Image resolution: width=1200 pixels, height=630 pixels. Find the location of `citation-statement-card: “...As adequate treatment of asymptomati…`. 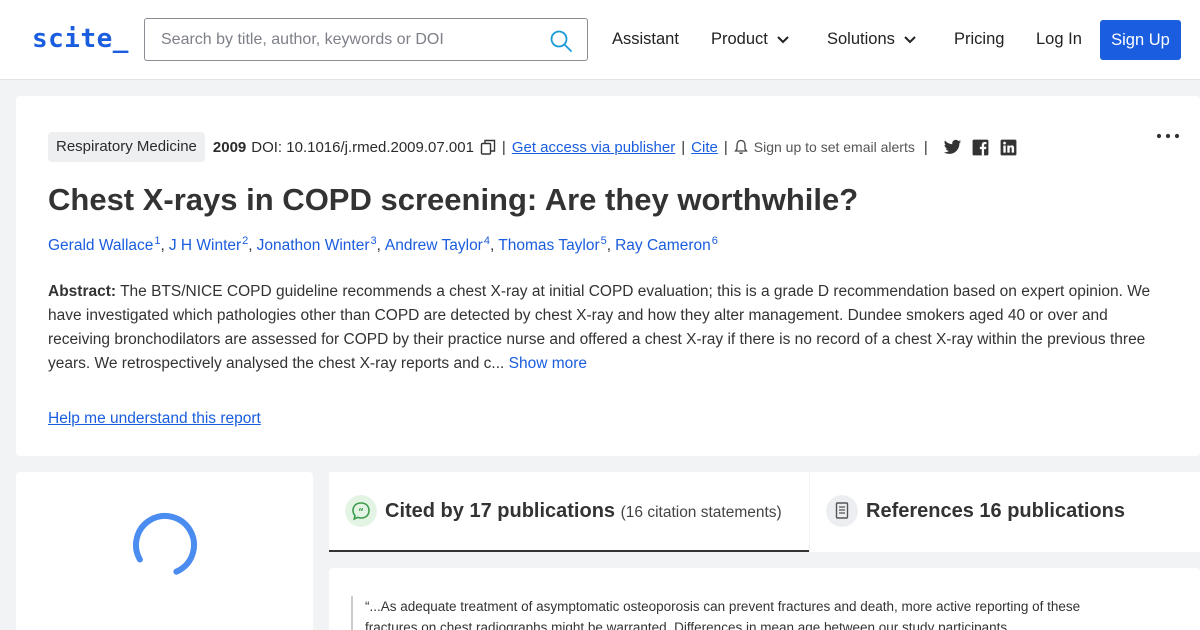

citation-statement-card: “...As adequate treatment of asymptomati… is located at coordinates (764, 599).